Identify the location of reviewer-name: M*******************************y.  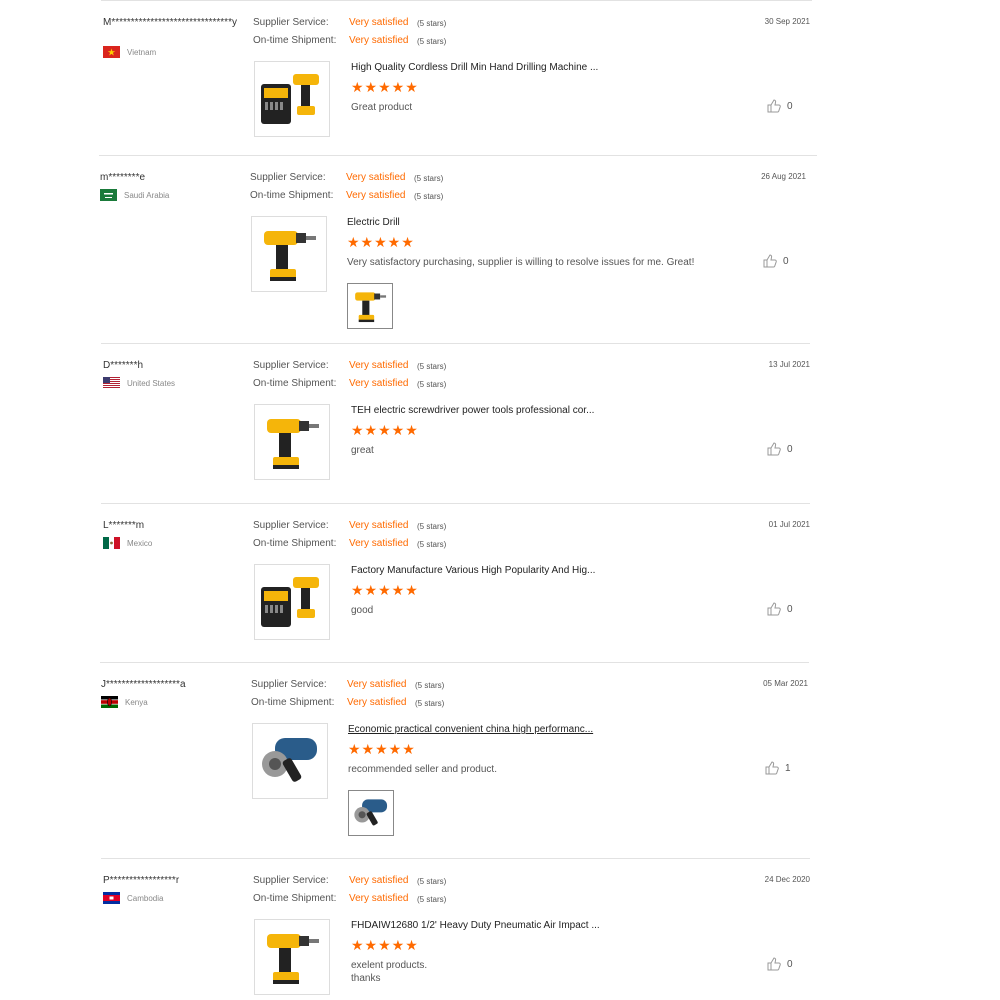
(170, 22).